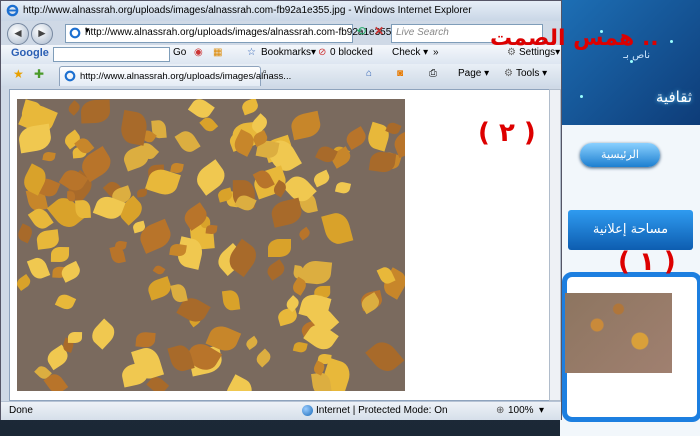 The height and width of the screenshot is (436, 700). What do you see at coordinates (400, 73) in the screenshot?
I see `feeds-icon: ◙` at bounding box center [400, 73].